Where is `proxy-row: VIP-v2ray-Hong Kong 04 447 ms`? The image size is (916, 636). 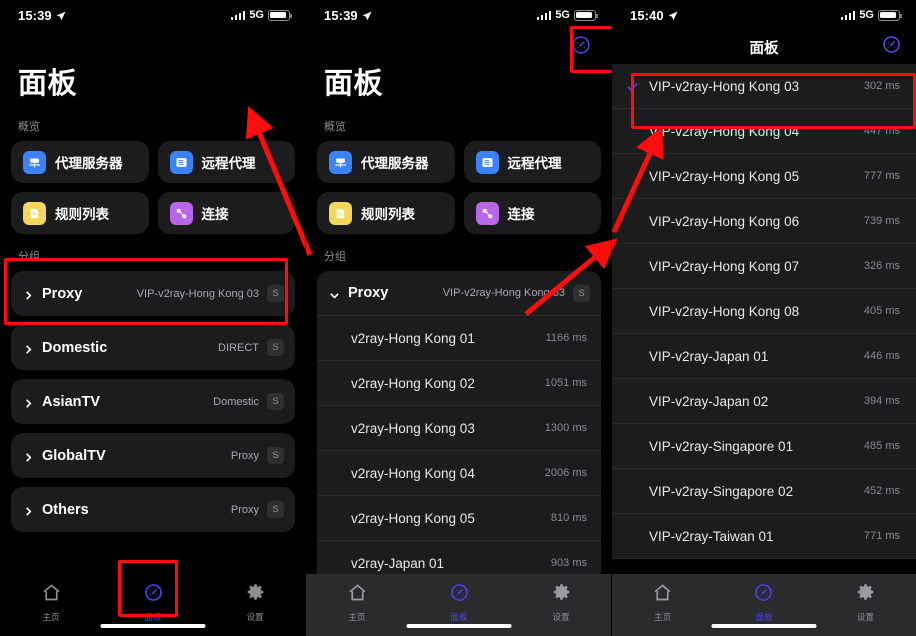
proxy-row: VIP-v2ray-Hong Kong 04 447 ms is located at coordinates (764, 131).